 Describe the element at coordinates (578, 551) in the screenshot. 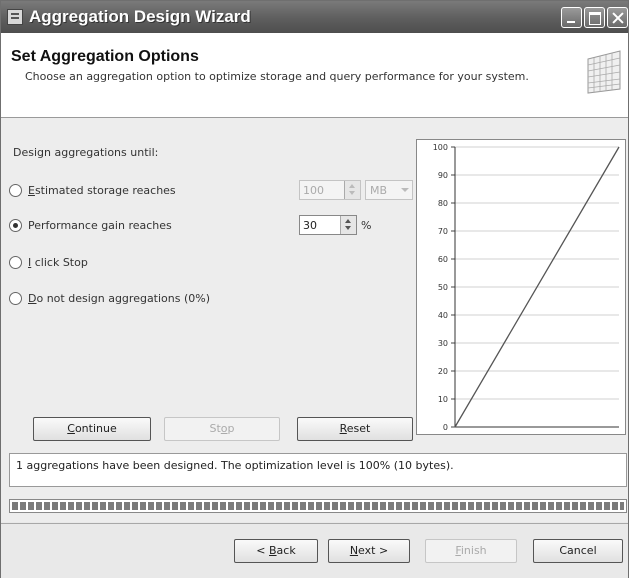

I see `cancel-button: Cancel` at that location.